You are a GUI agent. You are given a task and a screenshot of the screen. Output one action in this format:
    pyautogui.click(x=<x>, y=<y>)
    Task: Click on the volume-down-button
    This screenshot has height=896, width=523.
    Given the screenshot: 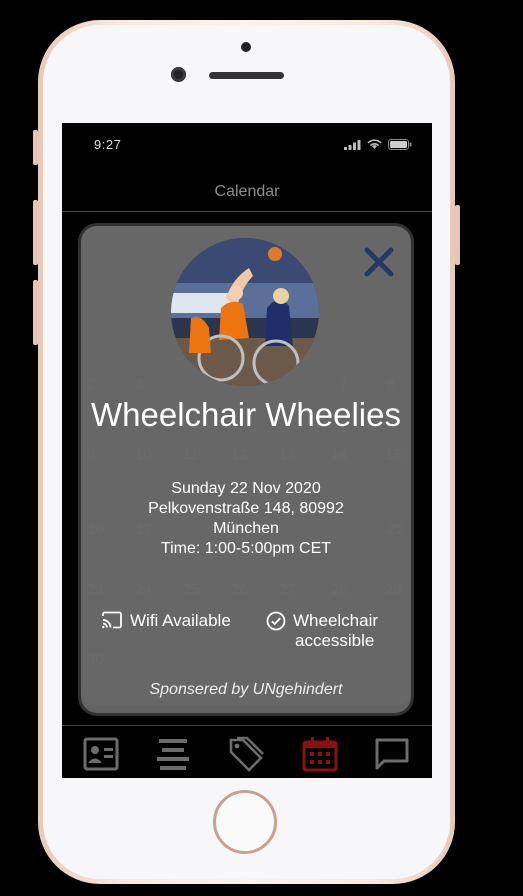 What is the action you would take?
    pyautogui.click(x=35, y=312)
    